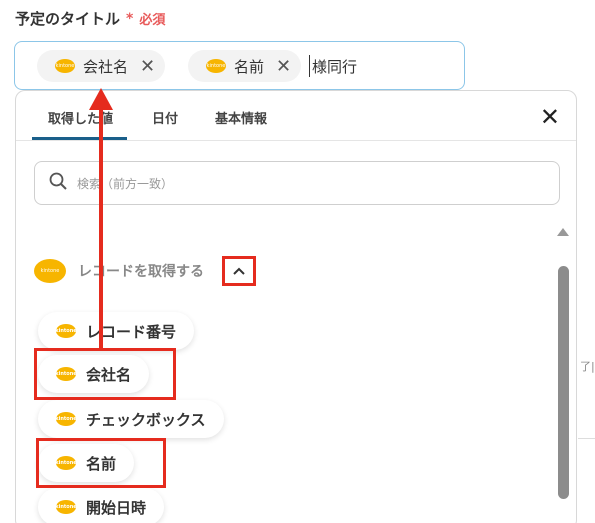 The height and width of the screenshot is (523, 595). I want to click on option-checkbox: チェックボックス, so click(131, 419).